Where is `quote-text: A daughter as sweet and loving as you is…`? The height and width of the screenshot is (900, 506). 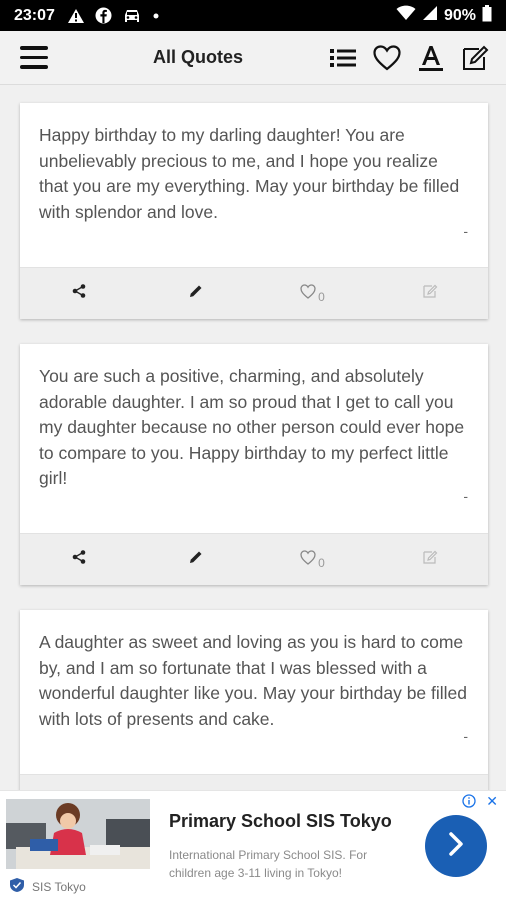 quote-text: A daughter as sweet and loving as you is… is located at coordinates (253, 680).